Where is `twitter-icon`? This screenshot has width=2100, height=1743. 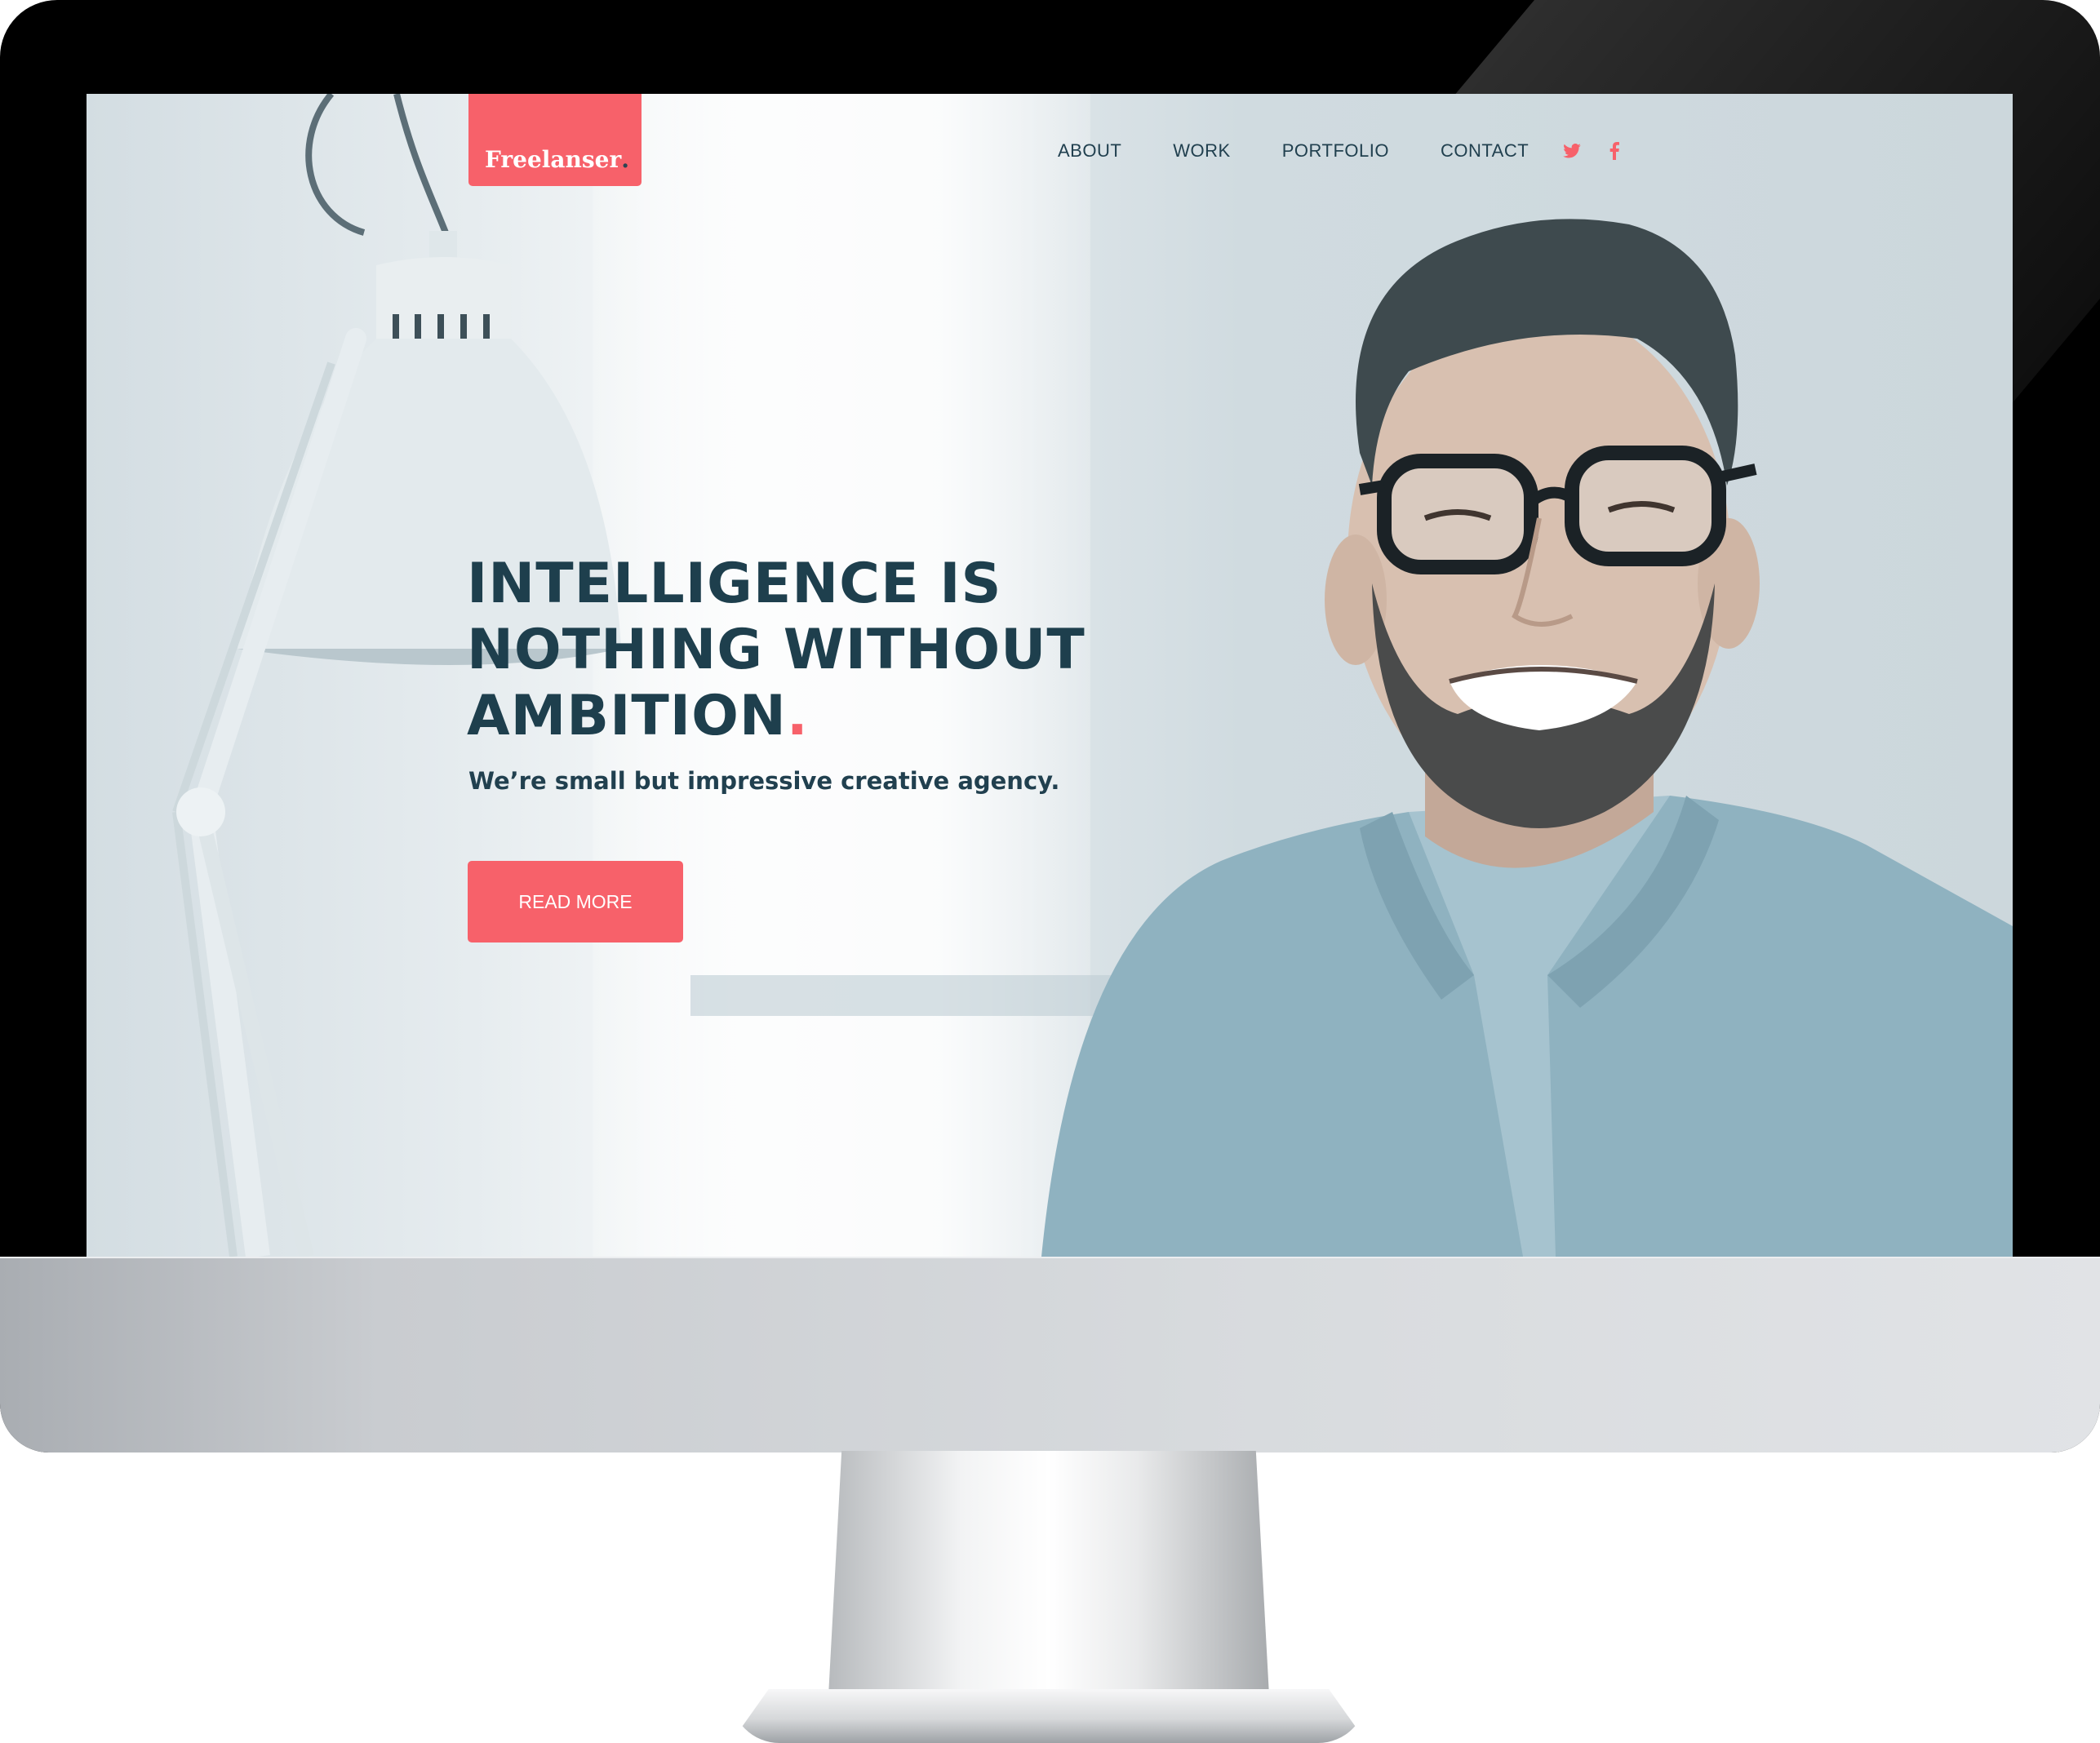 twitter-icon is located at coordinates (1572, 151).